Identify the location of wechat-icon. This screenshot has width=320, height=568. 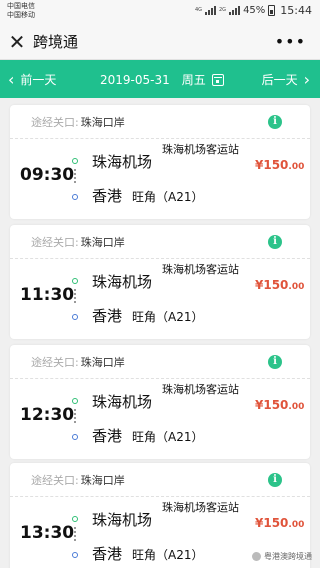
(256, 556).